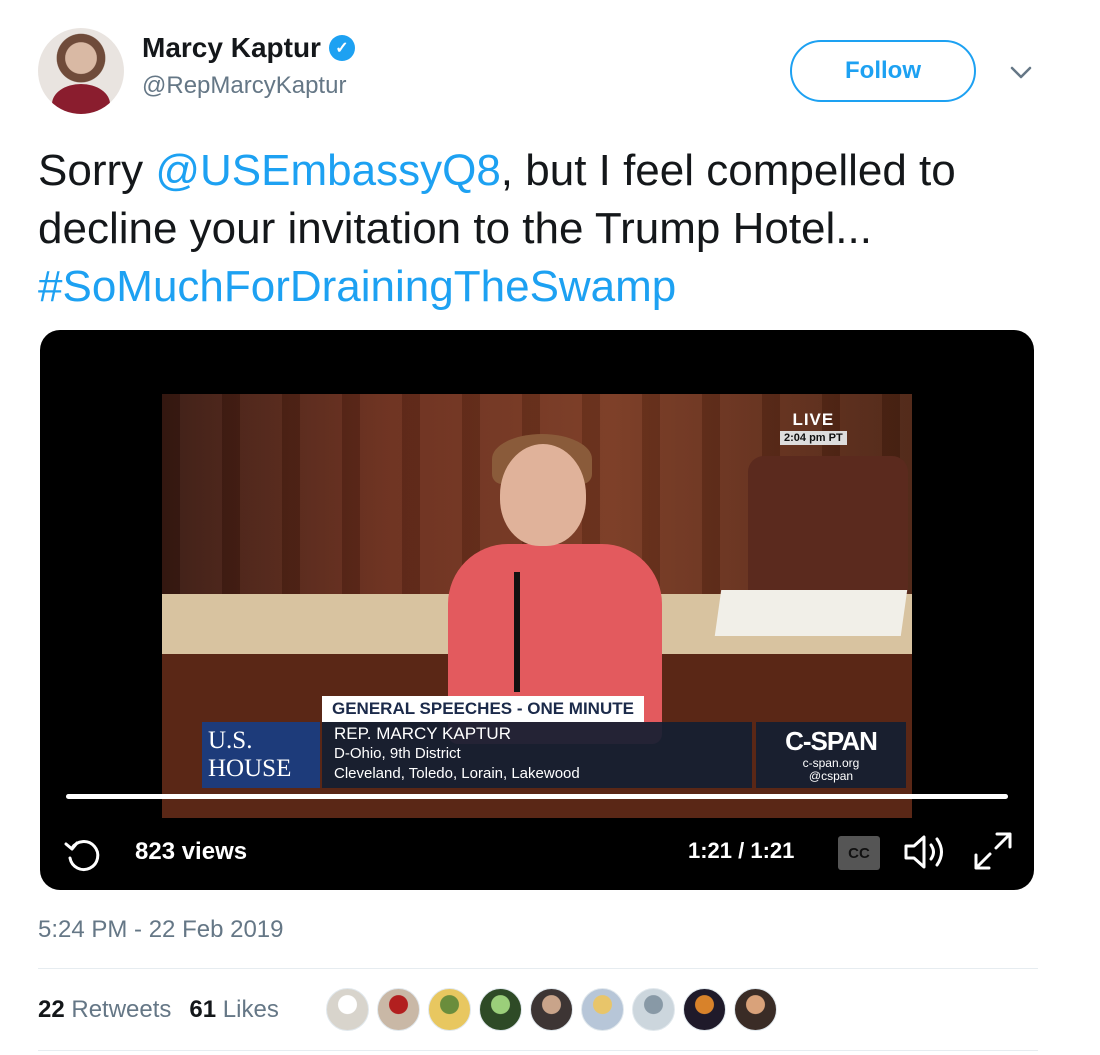 This screenshot has width=1100, height=1055. What do you see at coordinates (357, 286) in the screenshot?
I see `hashtag-link: #SoMuchForDrainingTheSwamp` at bounding box center [357, 286].